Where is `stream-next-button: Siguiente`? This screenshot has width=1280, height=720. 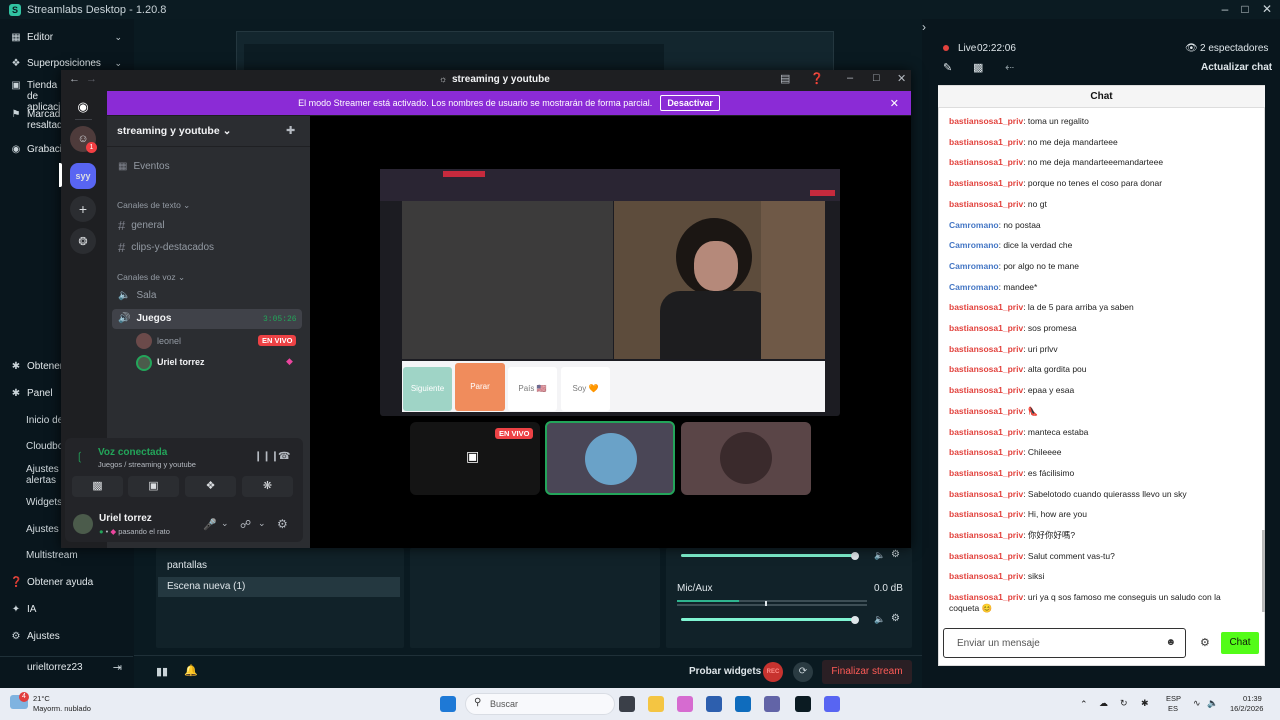
stream-next-button: Siguiente is located at coordinates (427, 389).